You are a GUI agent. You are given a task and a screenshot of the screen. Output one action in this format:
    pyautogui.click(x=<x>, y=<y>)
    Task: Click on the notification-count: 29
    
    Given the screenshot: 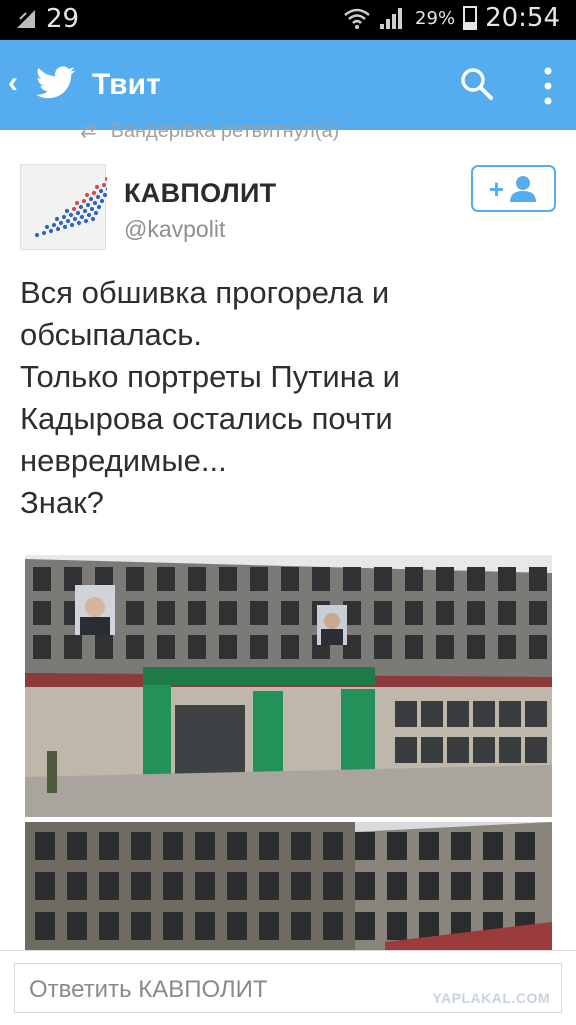 What is the action you would take?
    pyautogui.click(x=63, y=19)
    